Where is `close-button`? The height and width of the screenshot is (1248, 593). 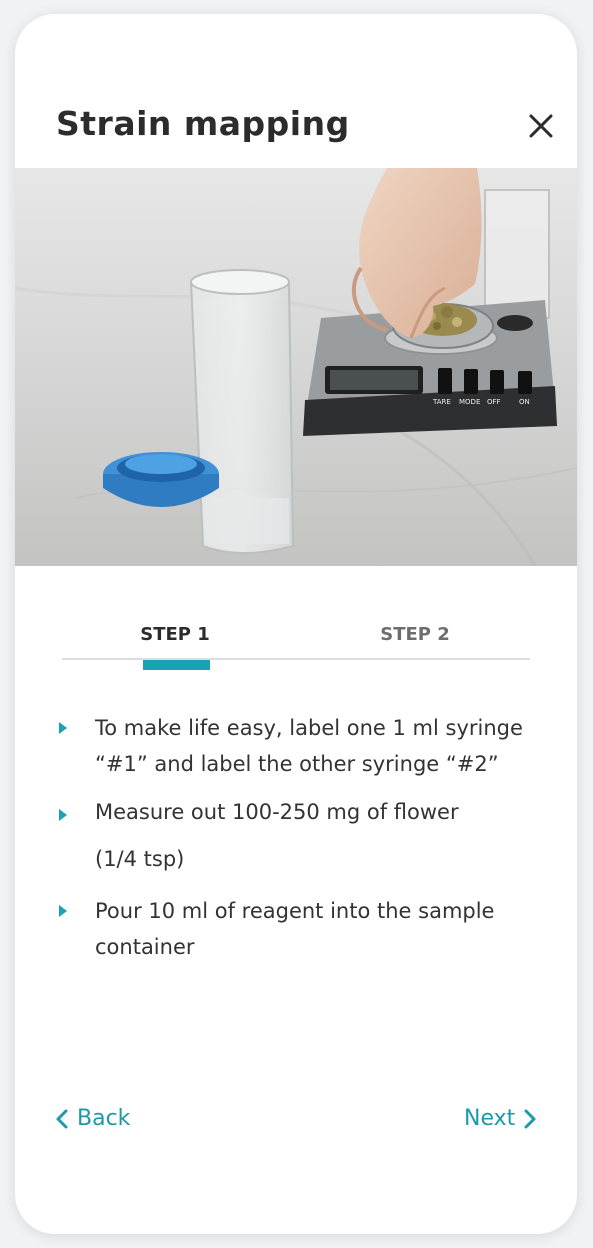
close-button is located at coordinates (541, 126).